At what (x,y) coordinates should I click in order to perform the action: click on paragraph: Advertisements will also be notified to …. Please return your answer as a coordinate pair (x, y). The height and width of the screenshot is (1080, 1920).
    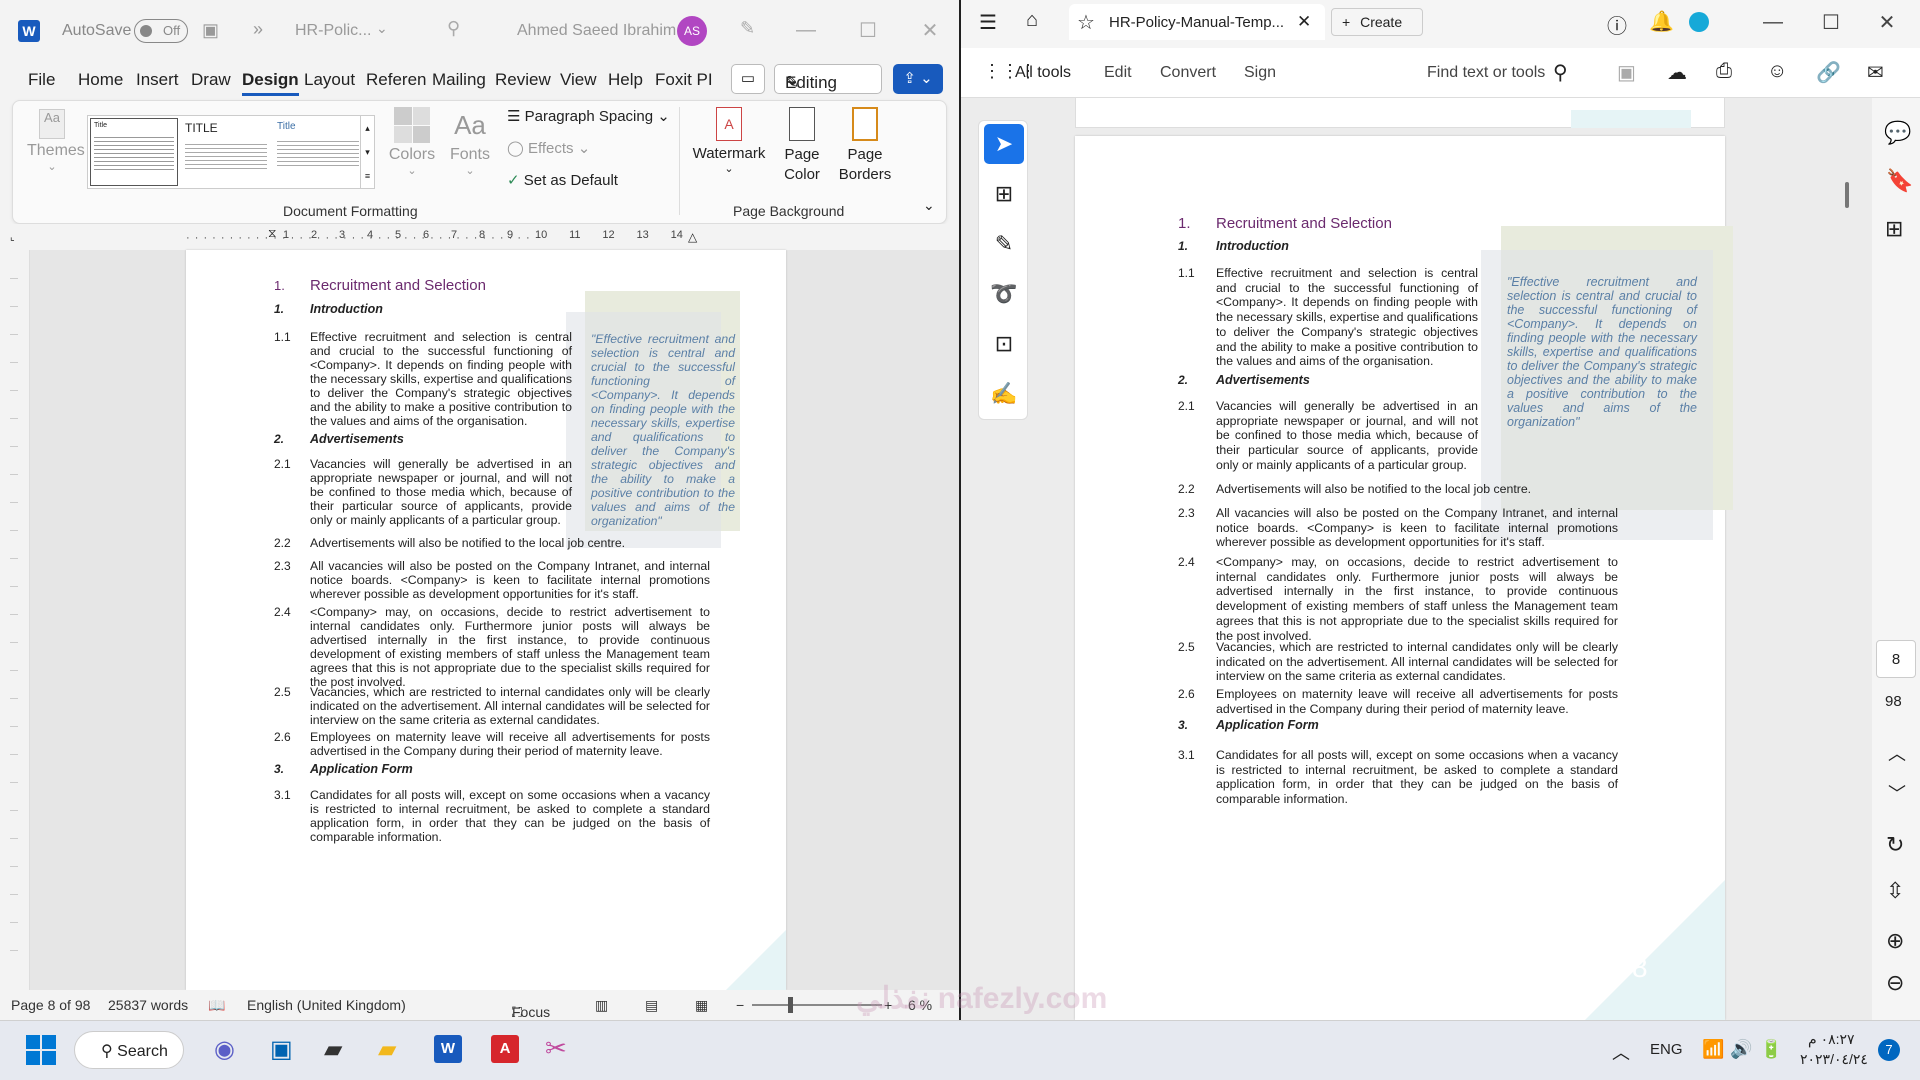
    Looking at the image, I should click on (1416, 489).